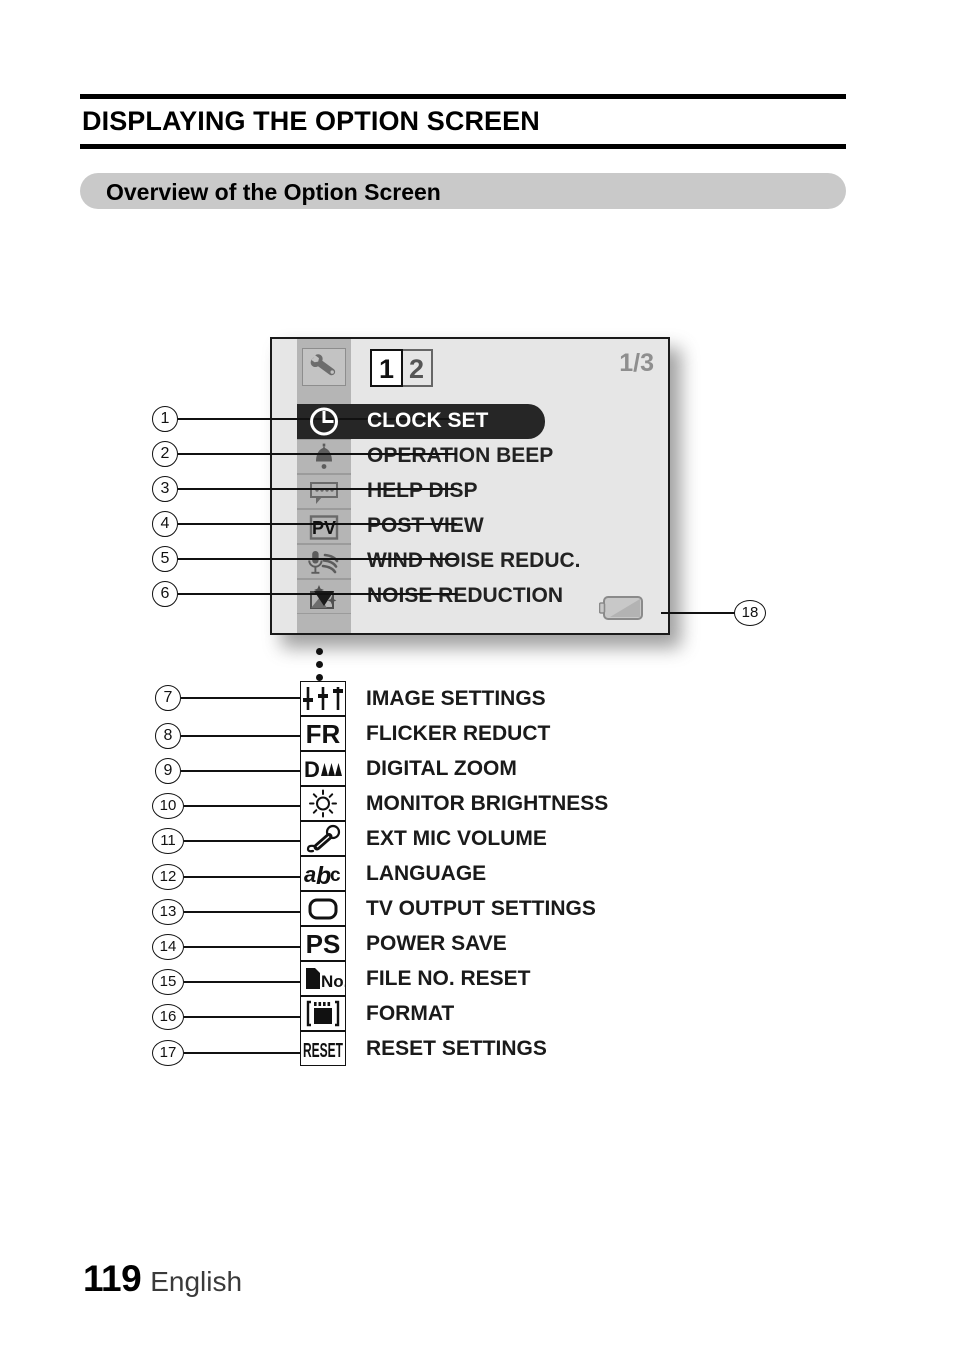 Image resolution: width=954 pixels, height=1345 pixels. Describe the element at coordinates (333, 981) in the screenshot. I see `svg-text: No.` at that location.